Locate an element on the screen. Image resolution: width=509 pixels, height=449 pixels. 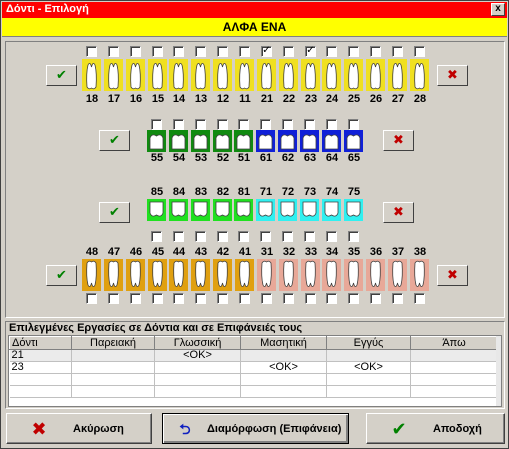
table-cell: 21 is located at coordinates (40, 355).